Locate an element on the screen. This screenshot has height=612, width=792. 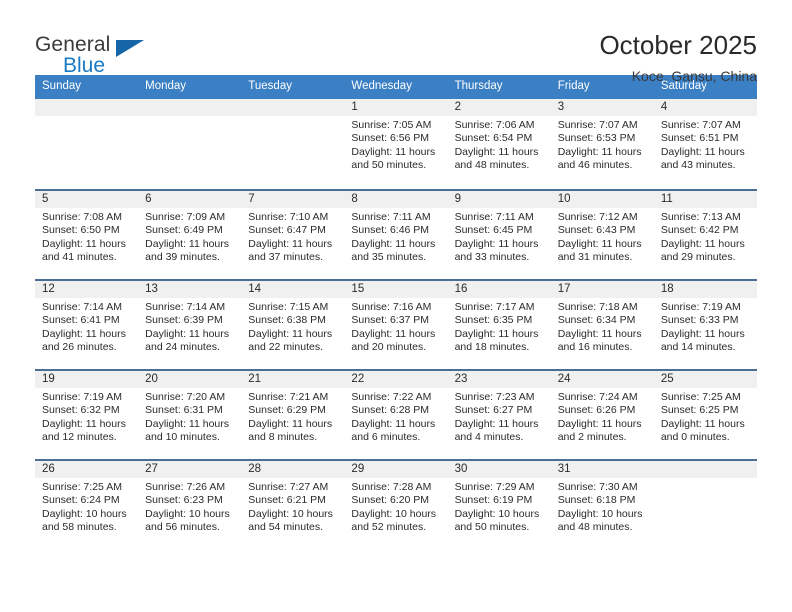
day-detail-line: Sunrise: 7:18 AM is located at coordinates (597, 307).